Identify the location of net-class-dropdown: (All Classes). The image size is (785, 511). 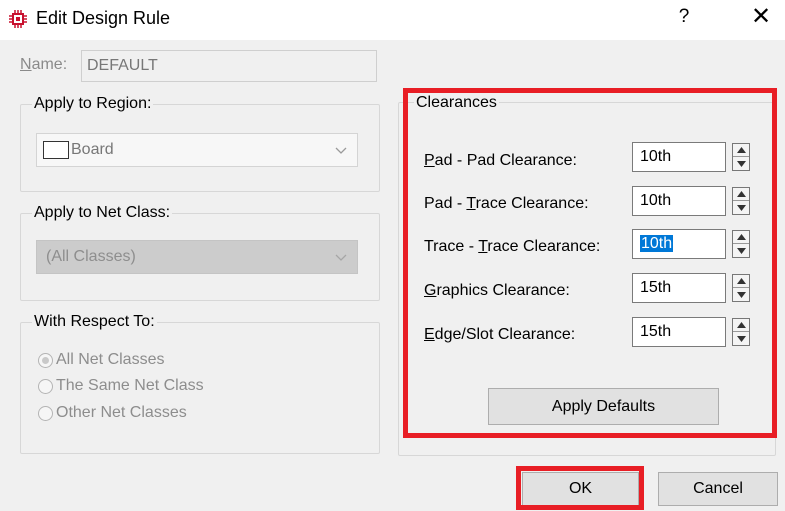
(197, 257).